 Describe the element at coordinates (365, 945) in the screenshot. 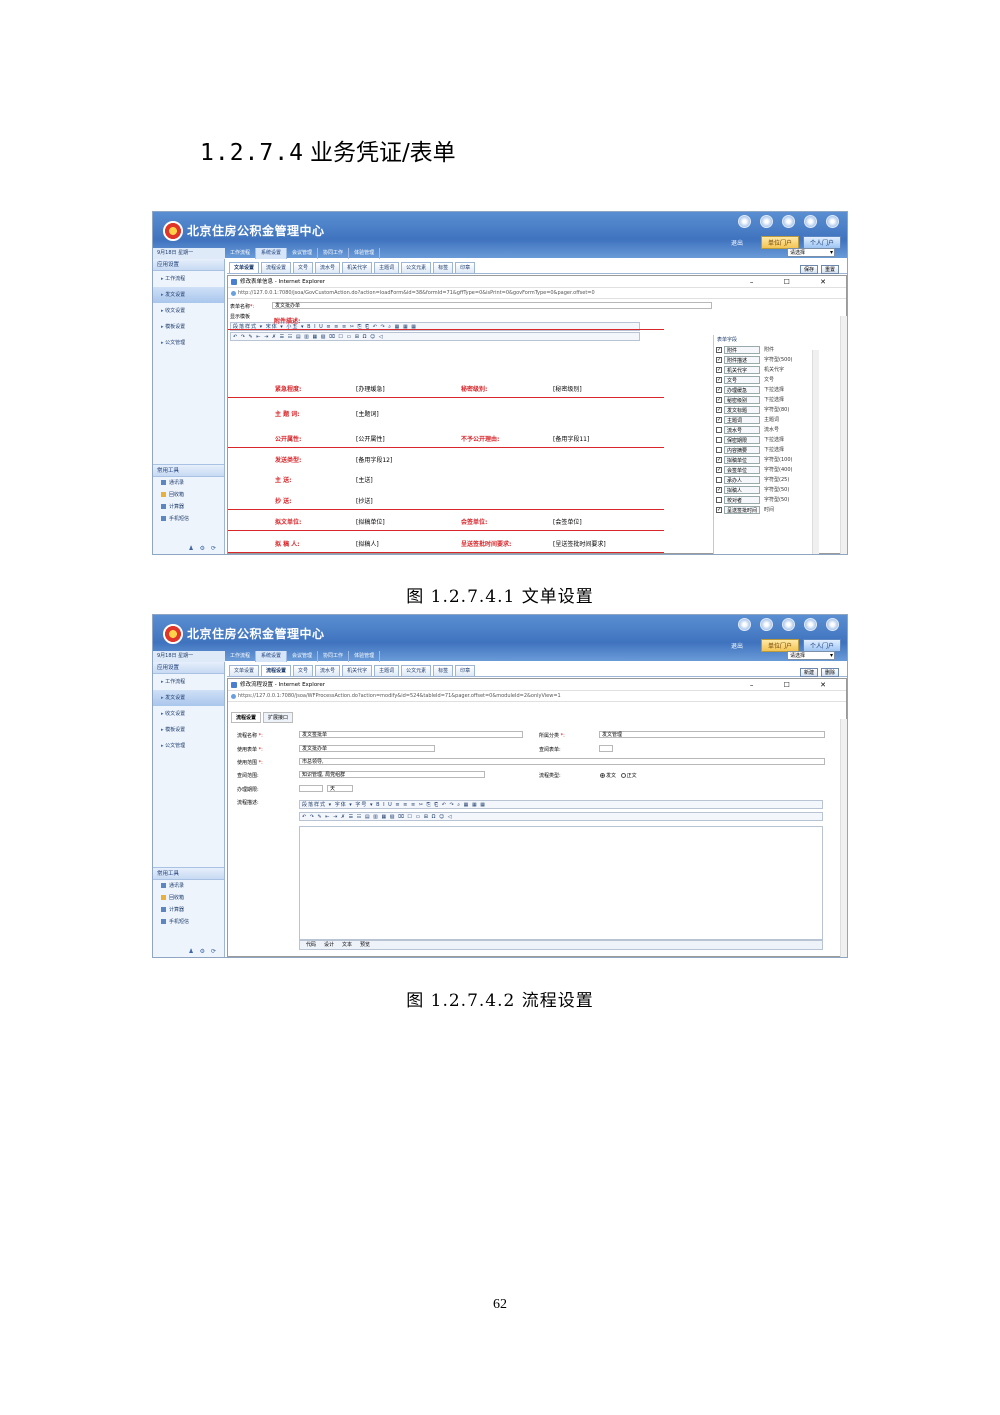

I see `mode-preview: 预览` at that location.